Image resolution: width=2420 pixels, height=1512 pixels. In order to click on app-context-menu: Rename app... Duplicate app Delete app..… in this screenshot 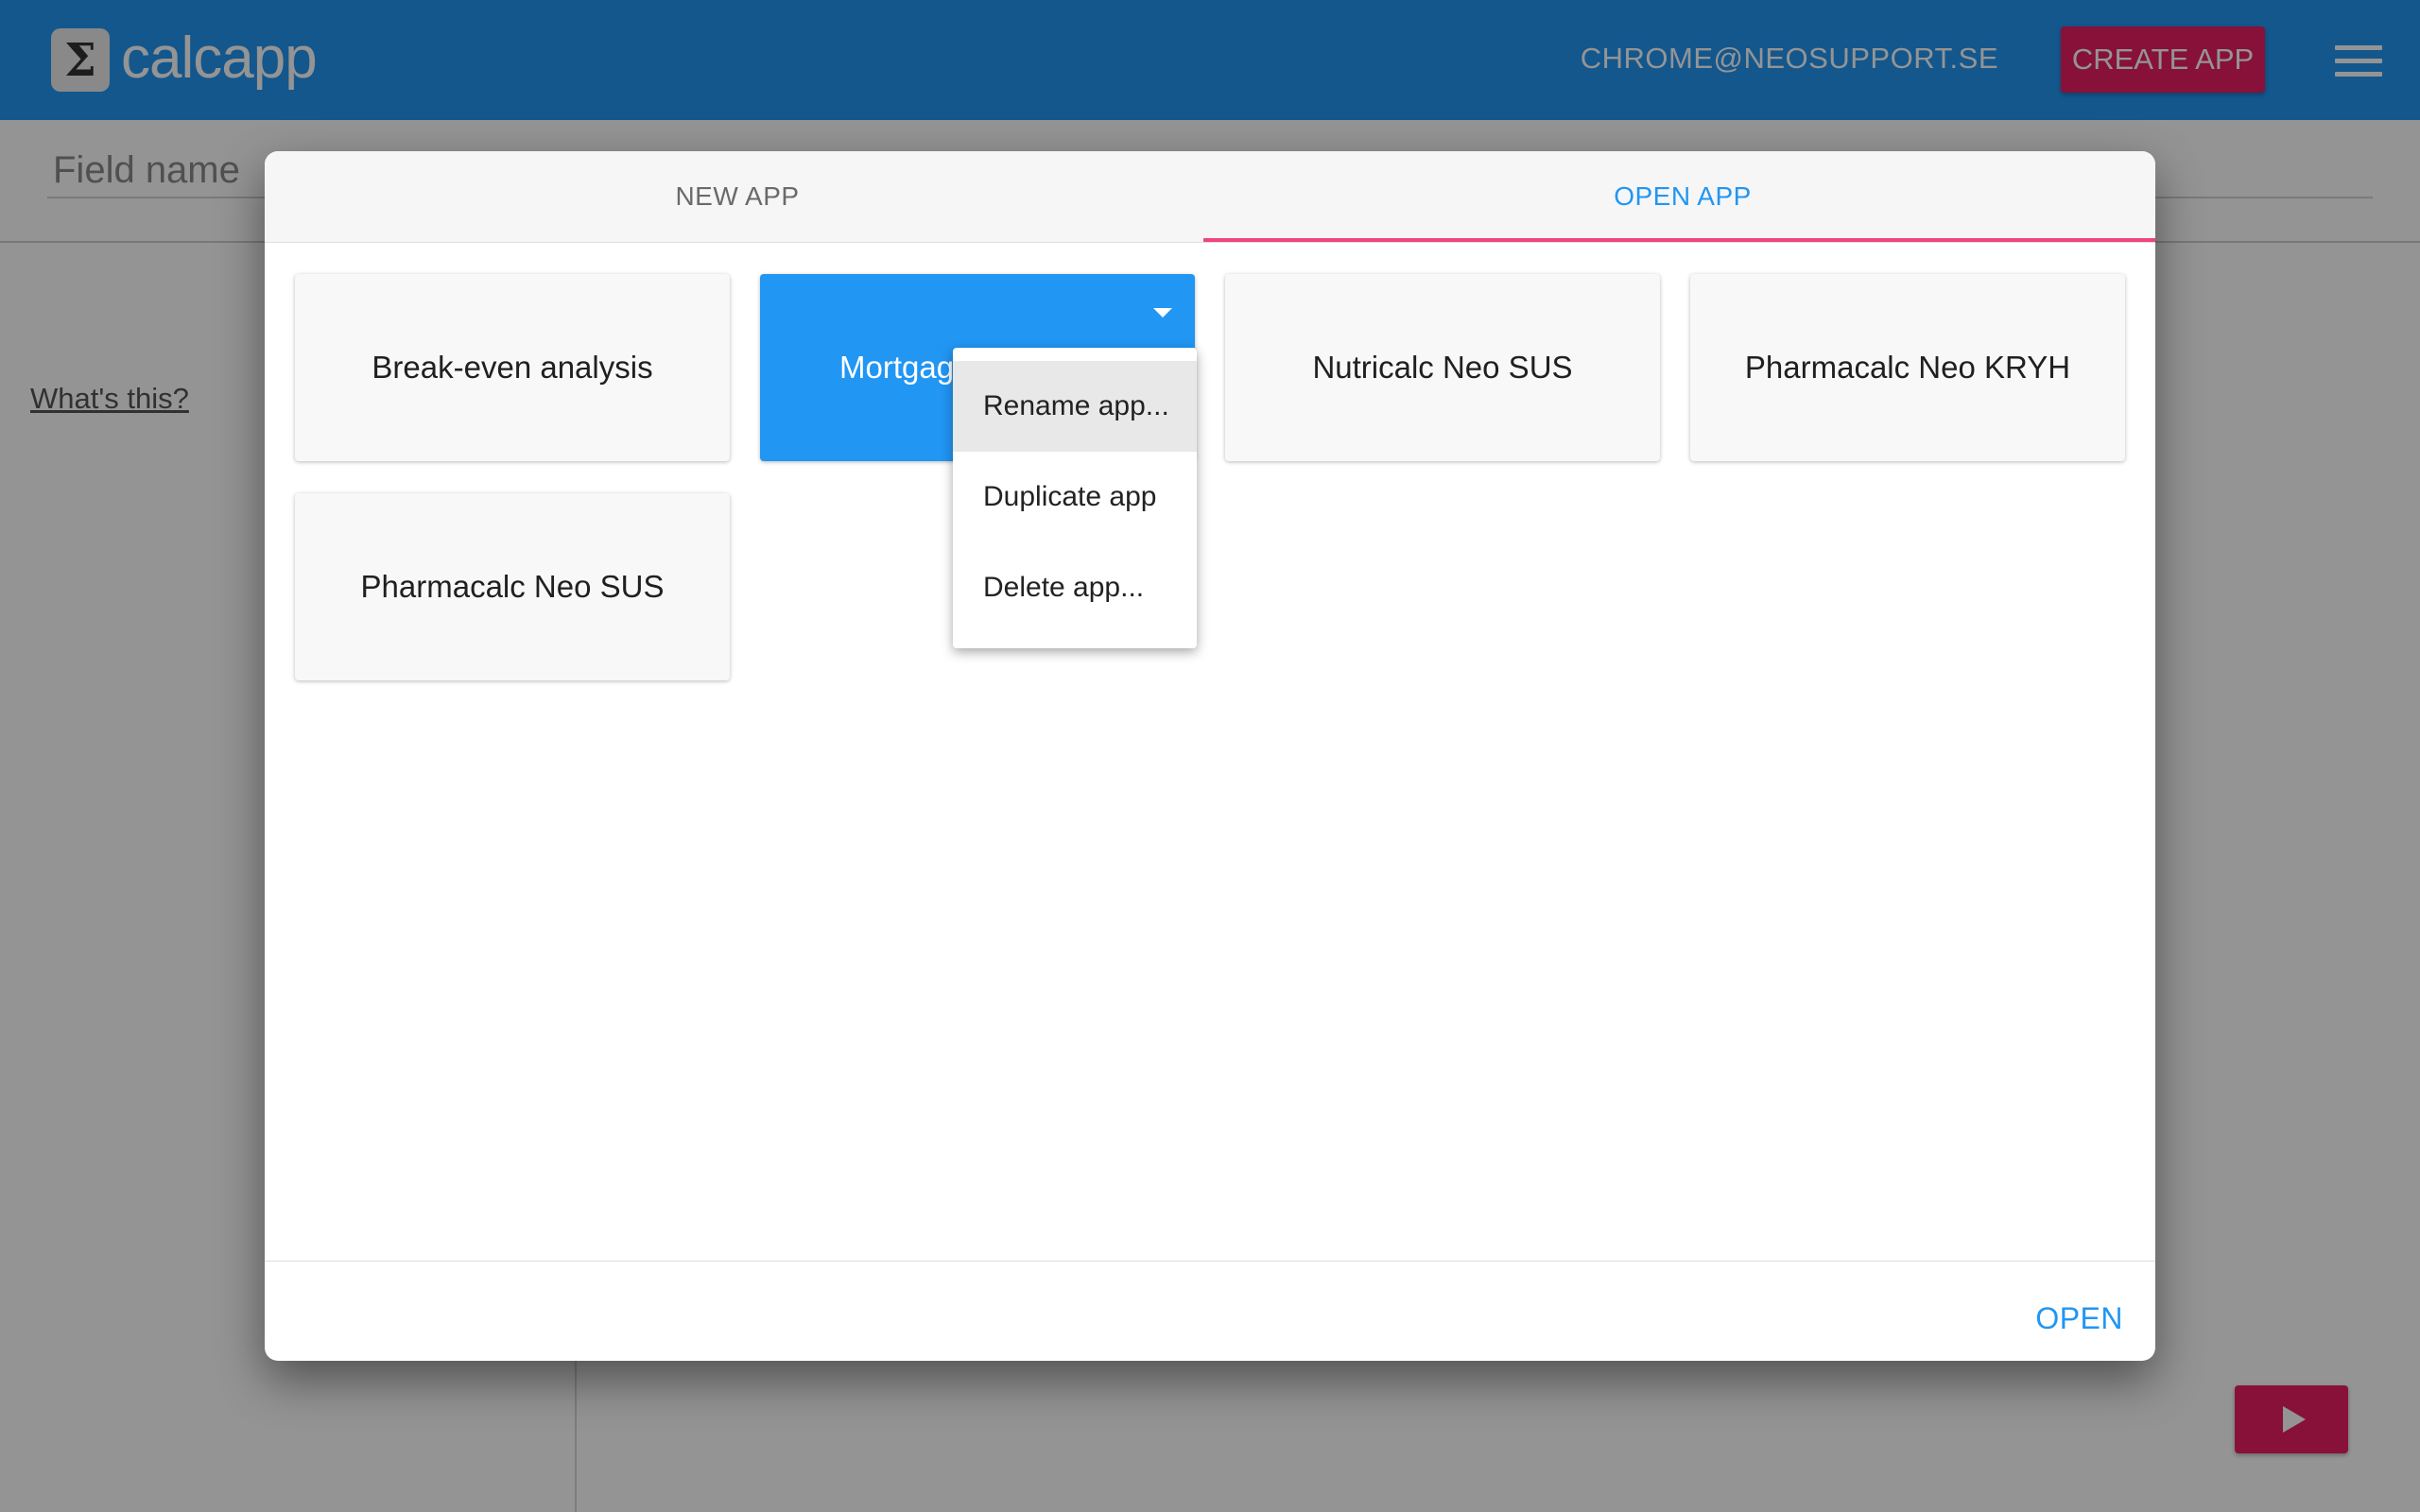, I will do `click(1075, 498)`.